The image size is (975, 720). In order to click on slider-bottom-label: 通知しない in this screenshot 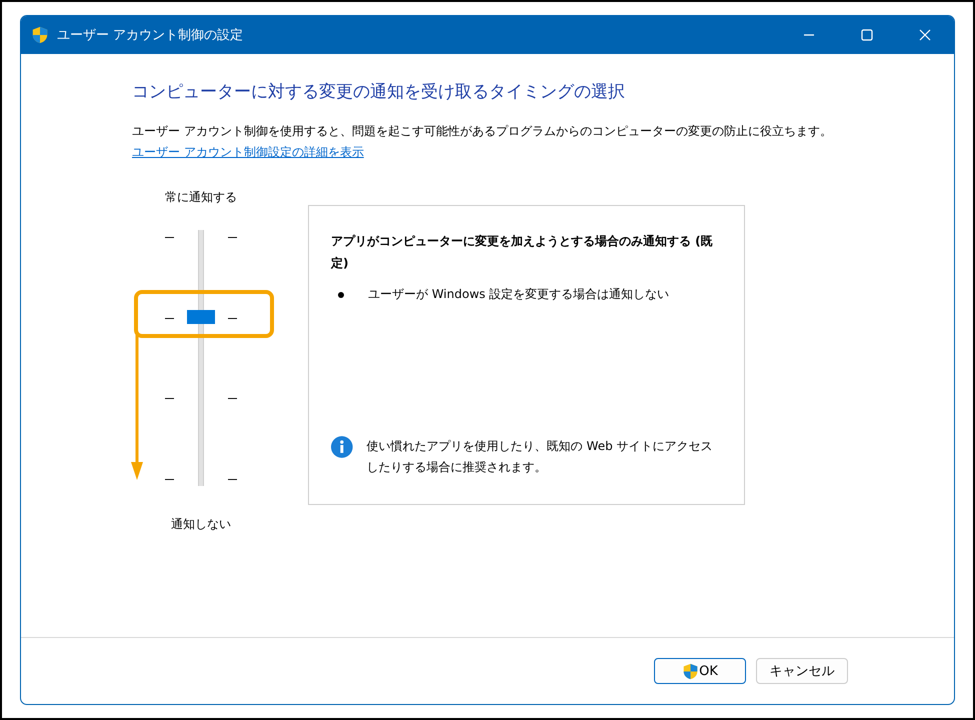, I will do `click(201, 524)`.